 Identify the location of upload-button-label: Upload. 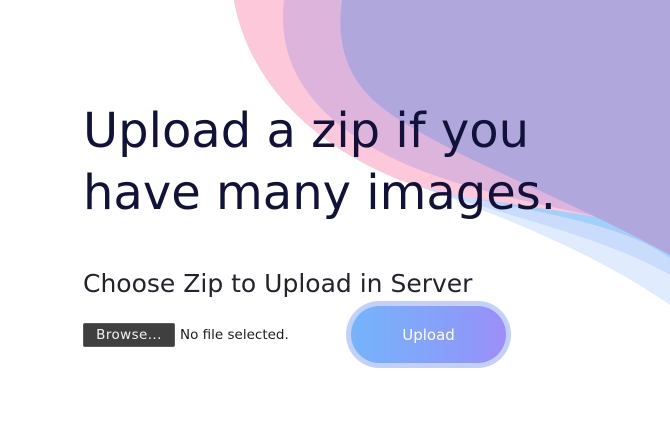
(428, 334).